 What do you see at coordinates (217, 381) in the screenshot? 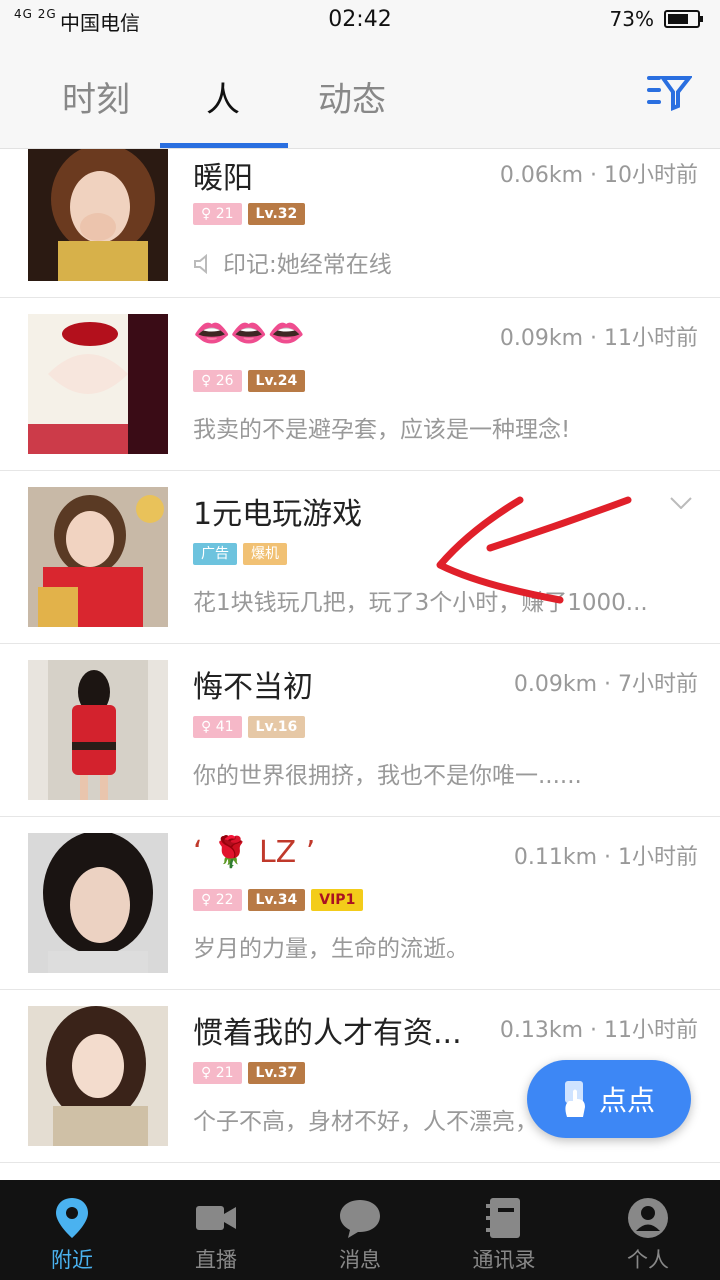
I see `age-badge: ♀ 26` at bounding box center [217, 381].